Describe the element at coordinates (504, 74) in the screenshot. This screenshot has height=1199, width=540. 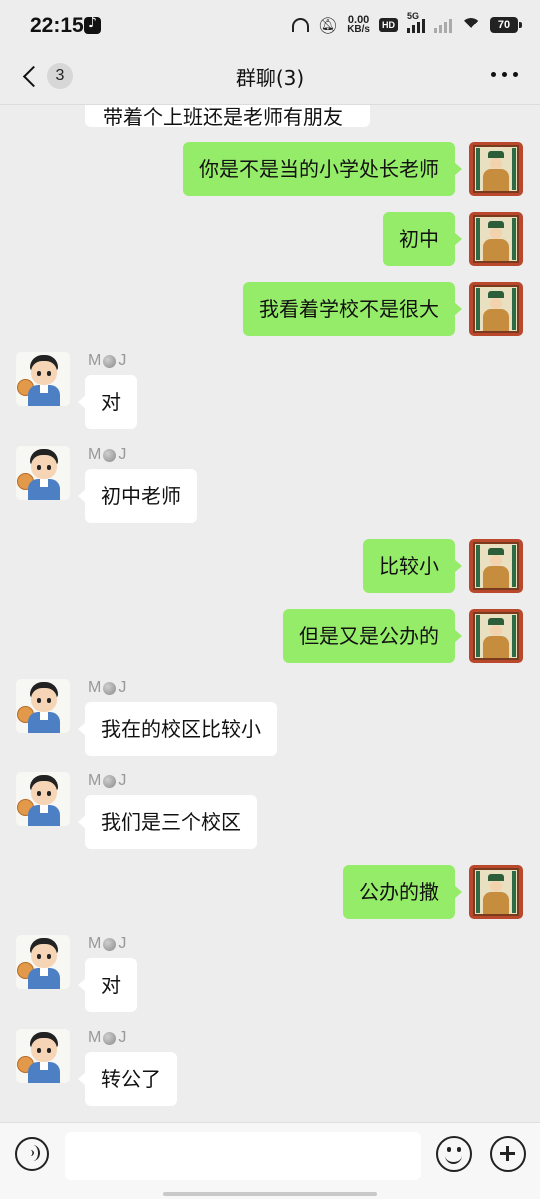
I see `more-options-button` at that location.